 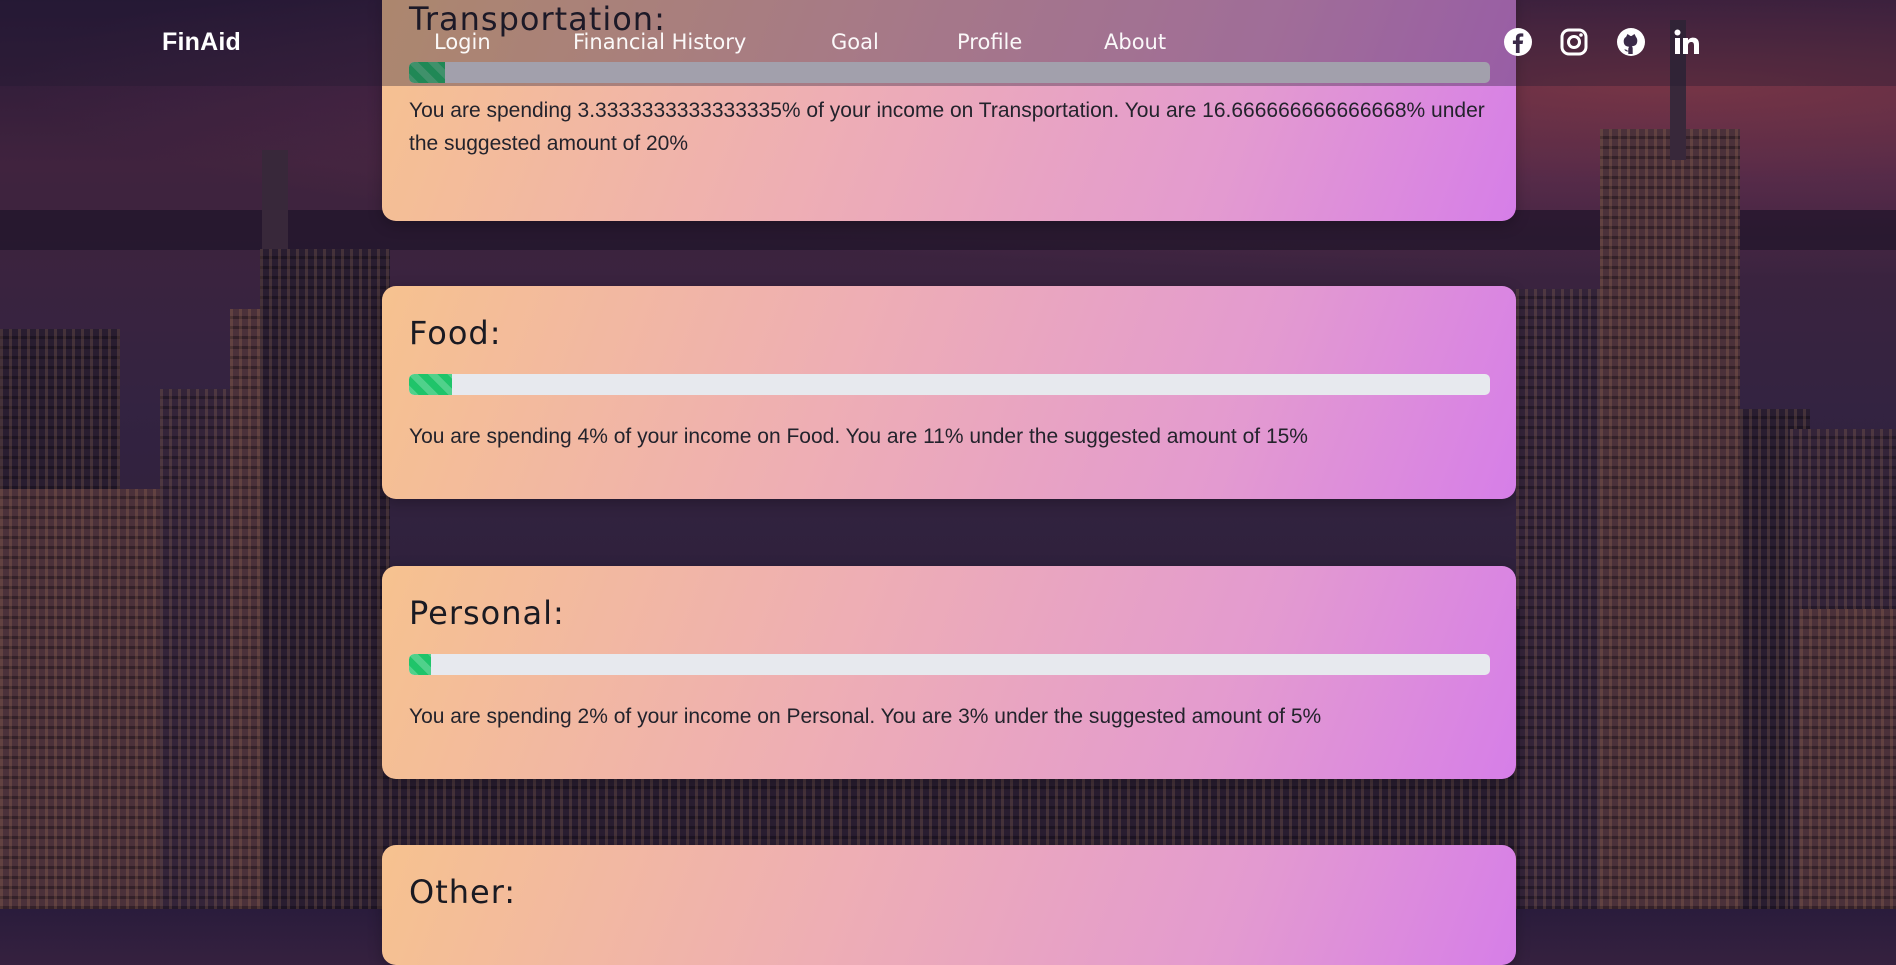 I want to click on category-title: Personal:, so click(x=487, y=613).